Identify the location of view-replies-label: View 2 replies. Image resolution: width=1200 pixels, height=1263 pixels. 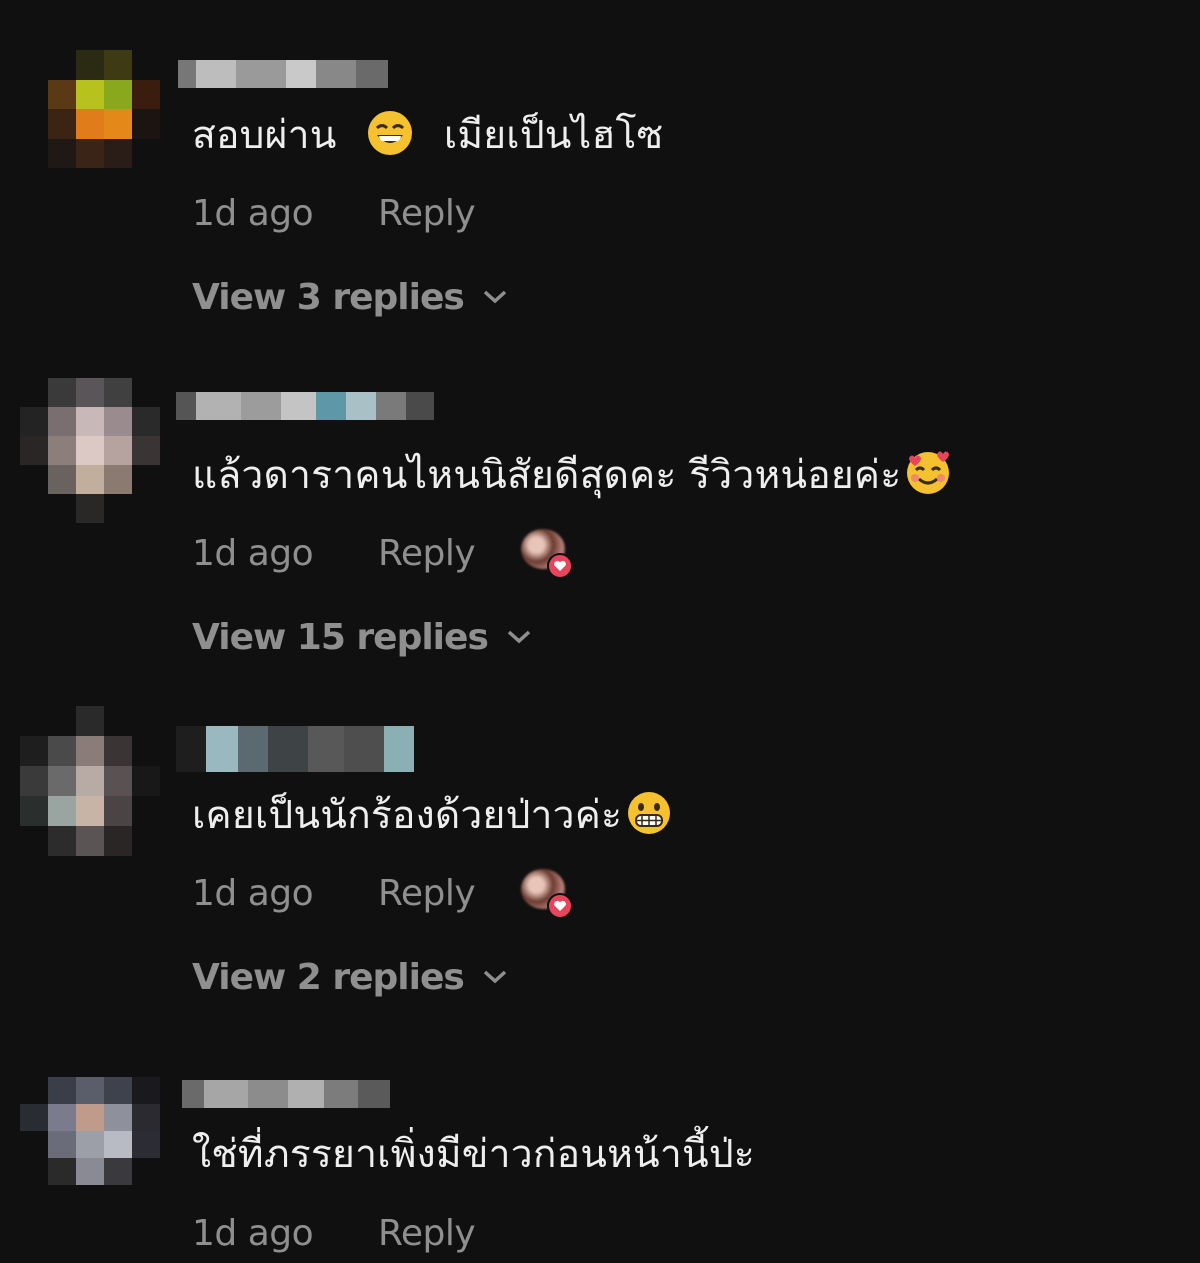
(328, 977).